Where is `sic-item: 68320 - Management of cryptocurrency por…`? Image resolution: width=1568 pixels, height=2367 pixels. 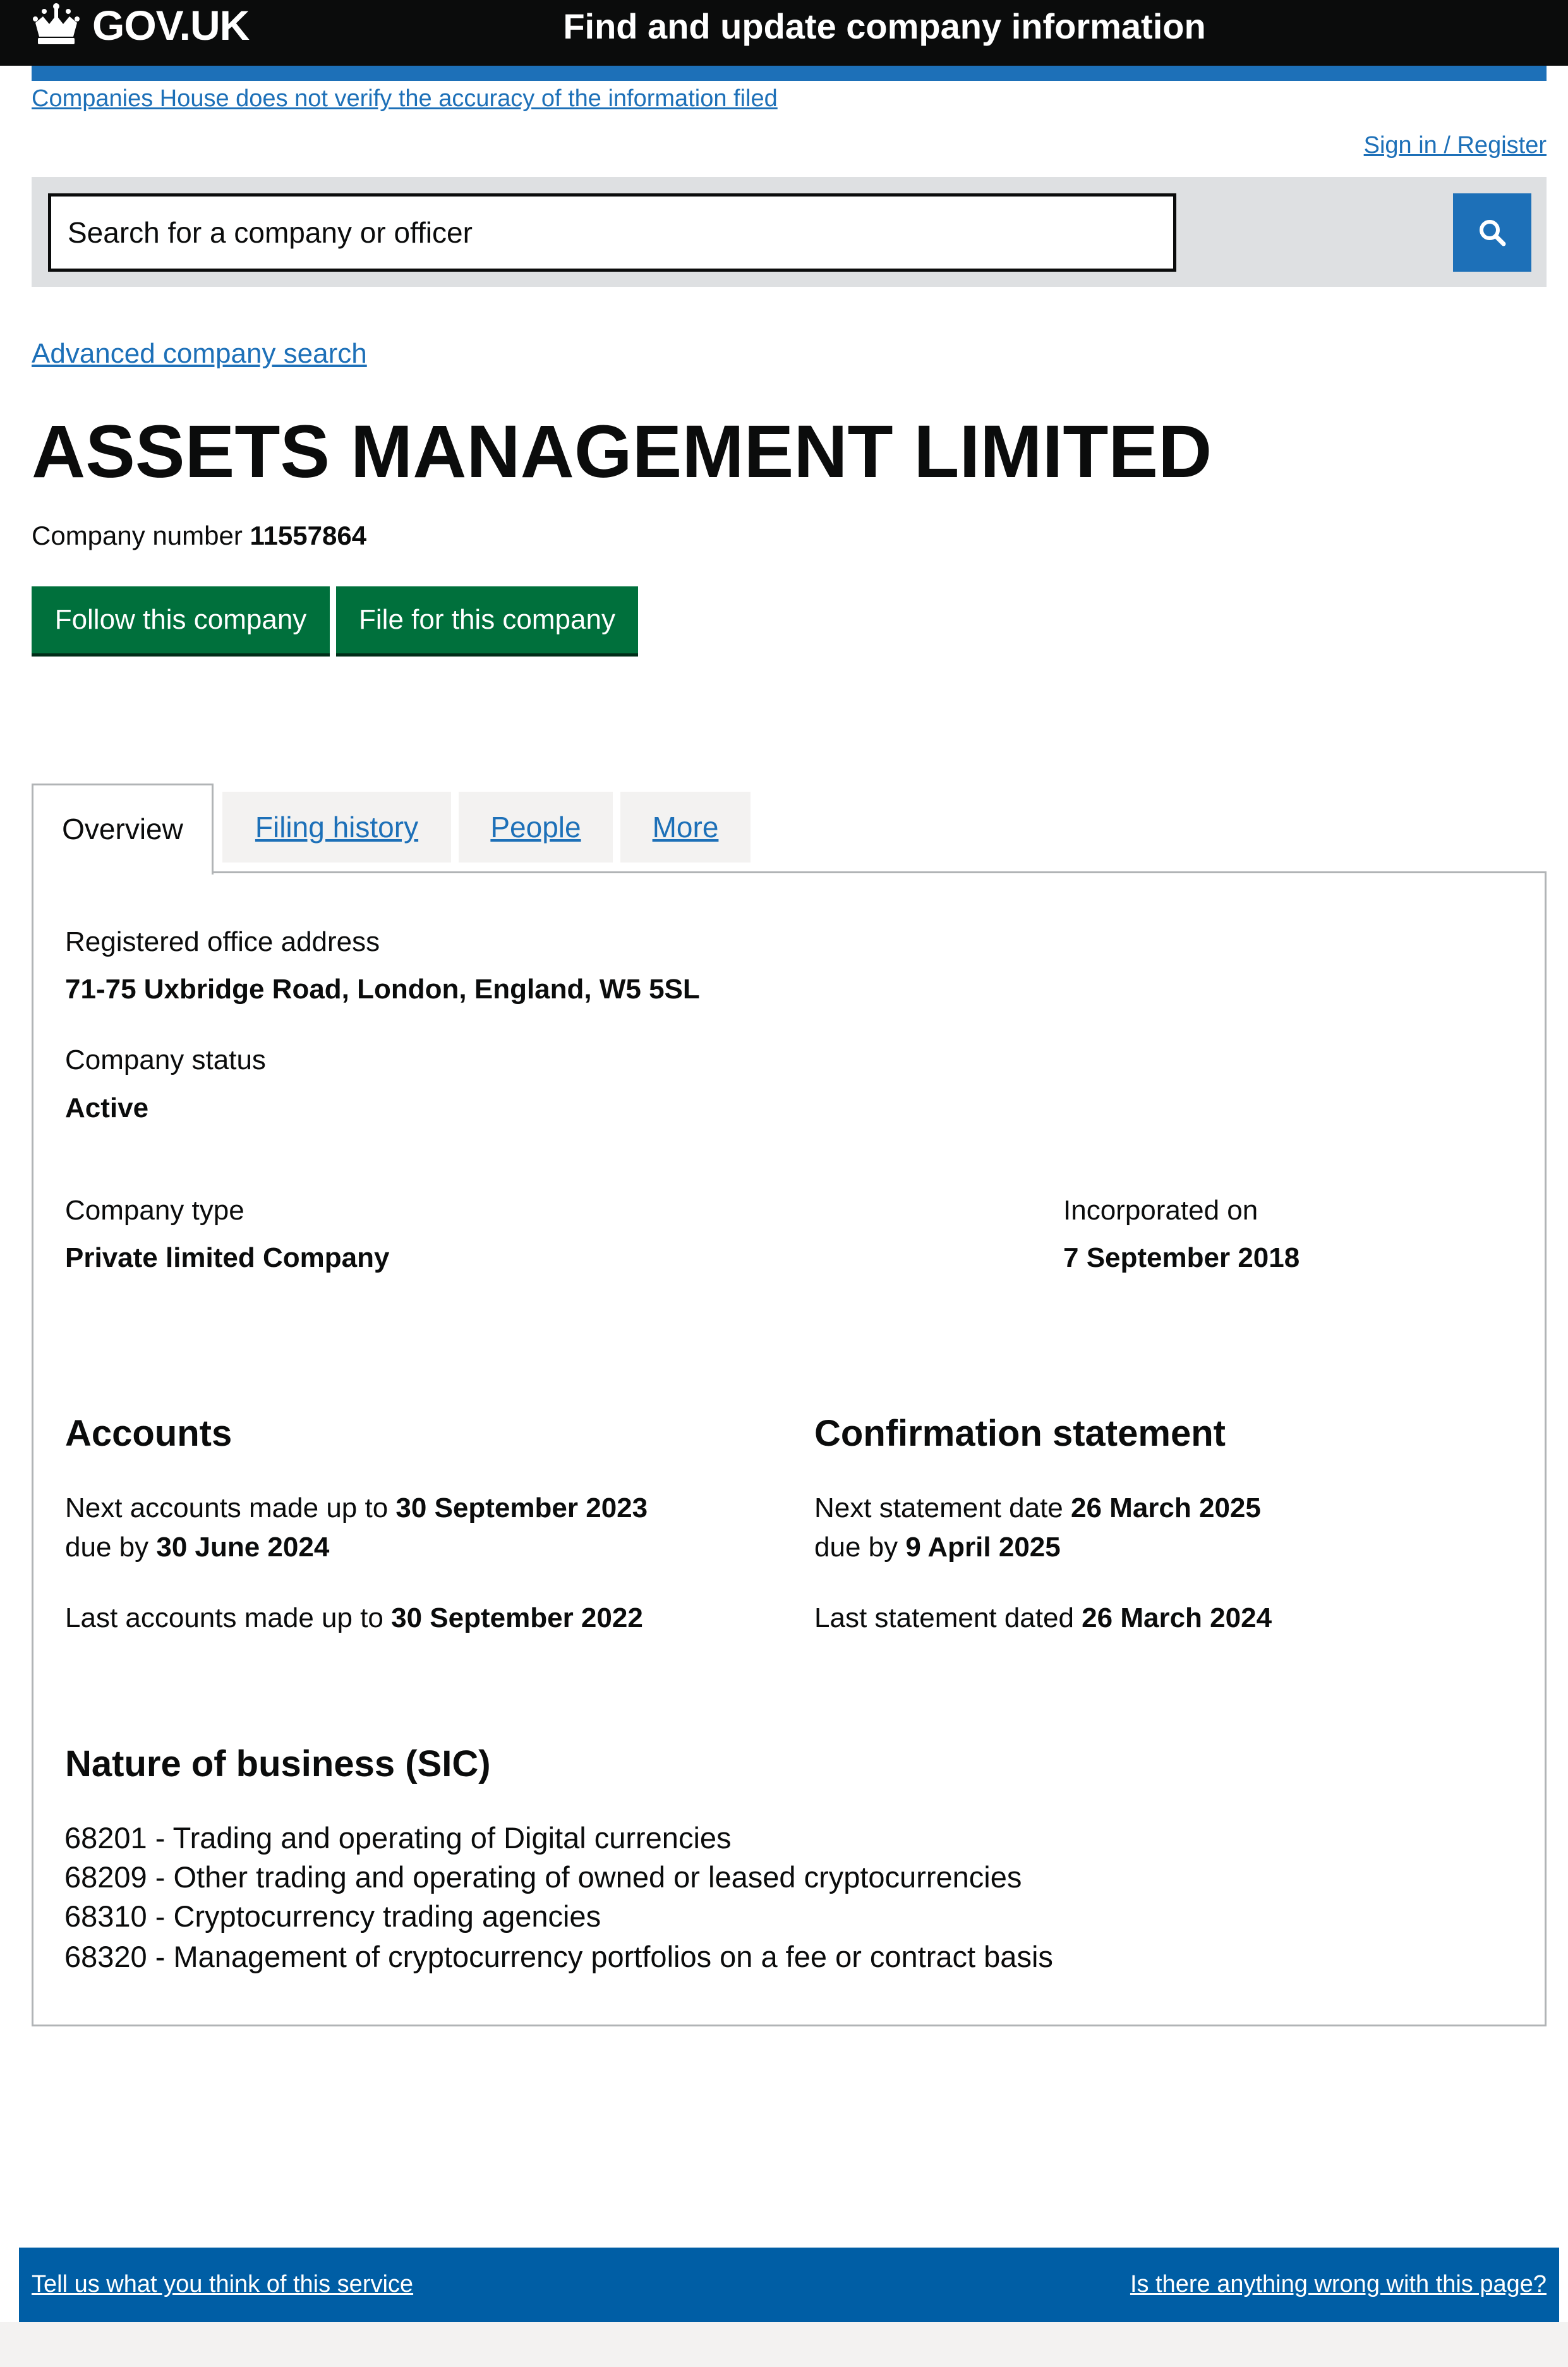 sic-item: 68320 - Management of cryptocurrency por… is located at coordinates (558, 1957).